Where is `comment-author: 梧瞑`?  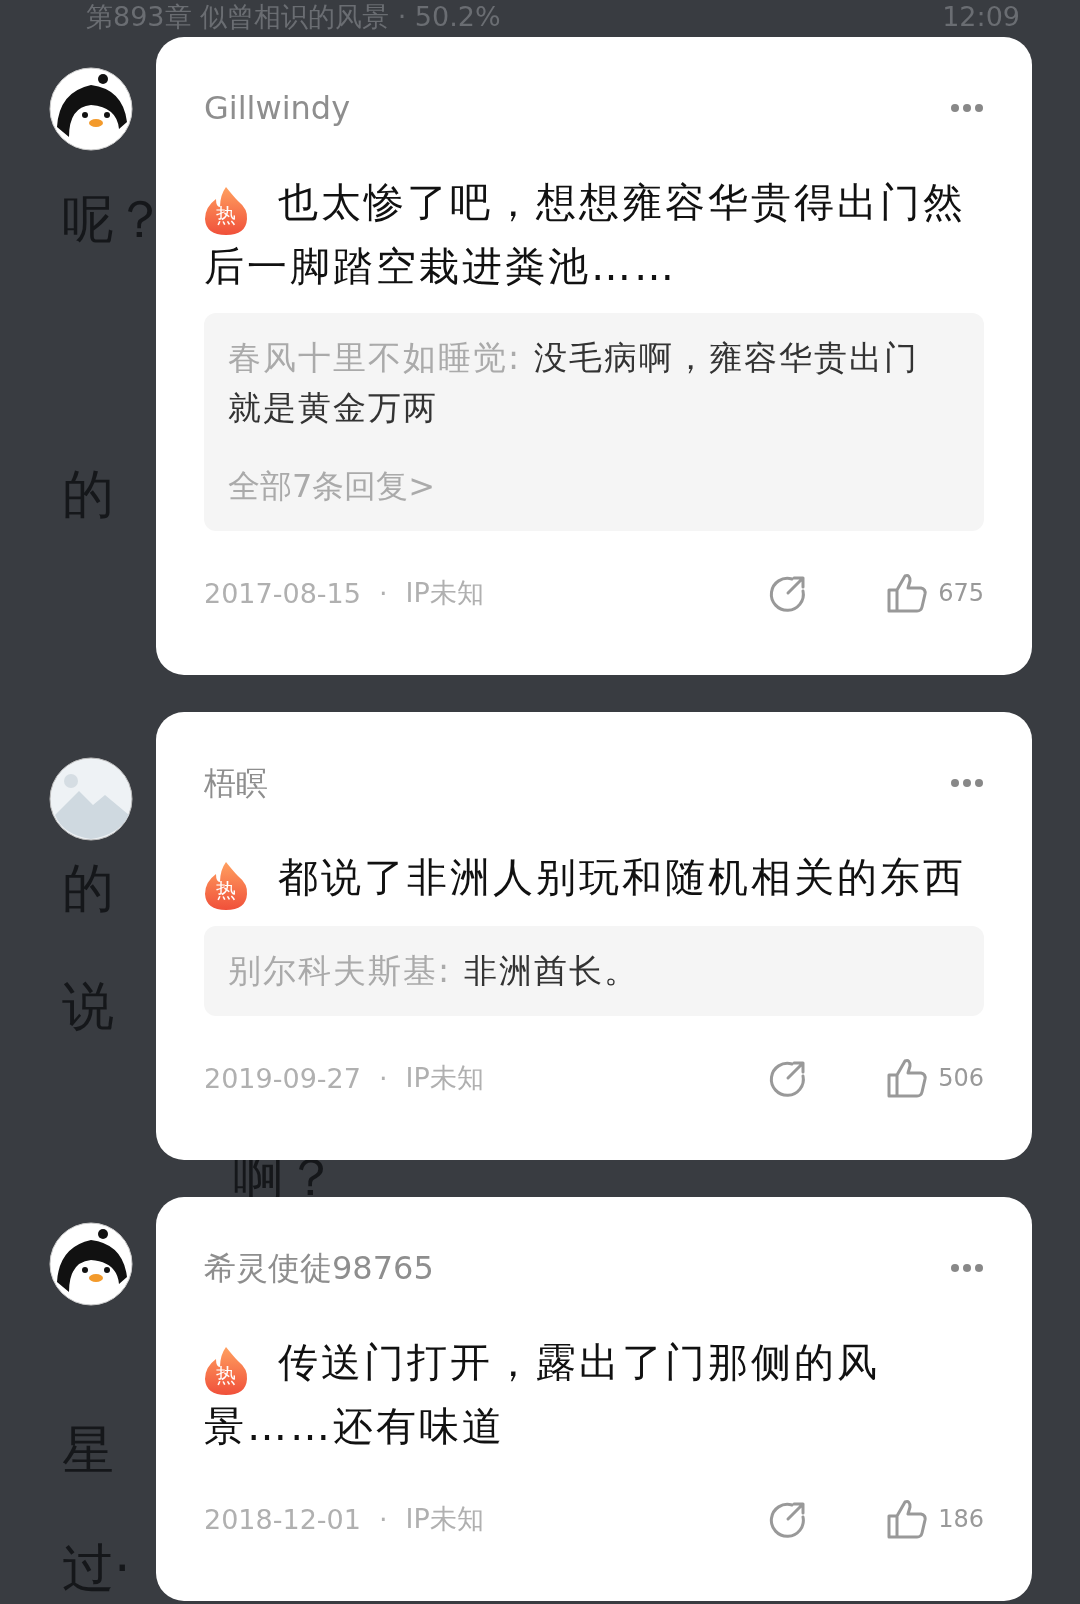
comment-author: 梧瞑 is located at coordinates (236, 783).